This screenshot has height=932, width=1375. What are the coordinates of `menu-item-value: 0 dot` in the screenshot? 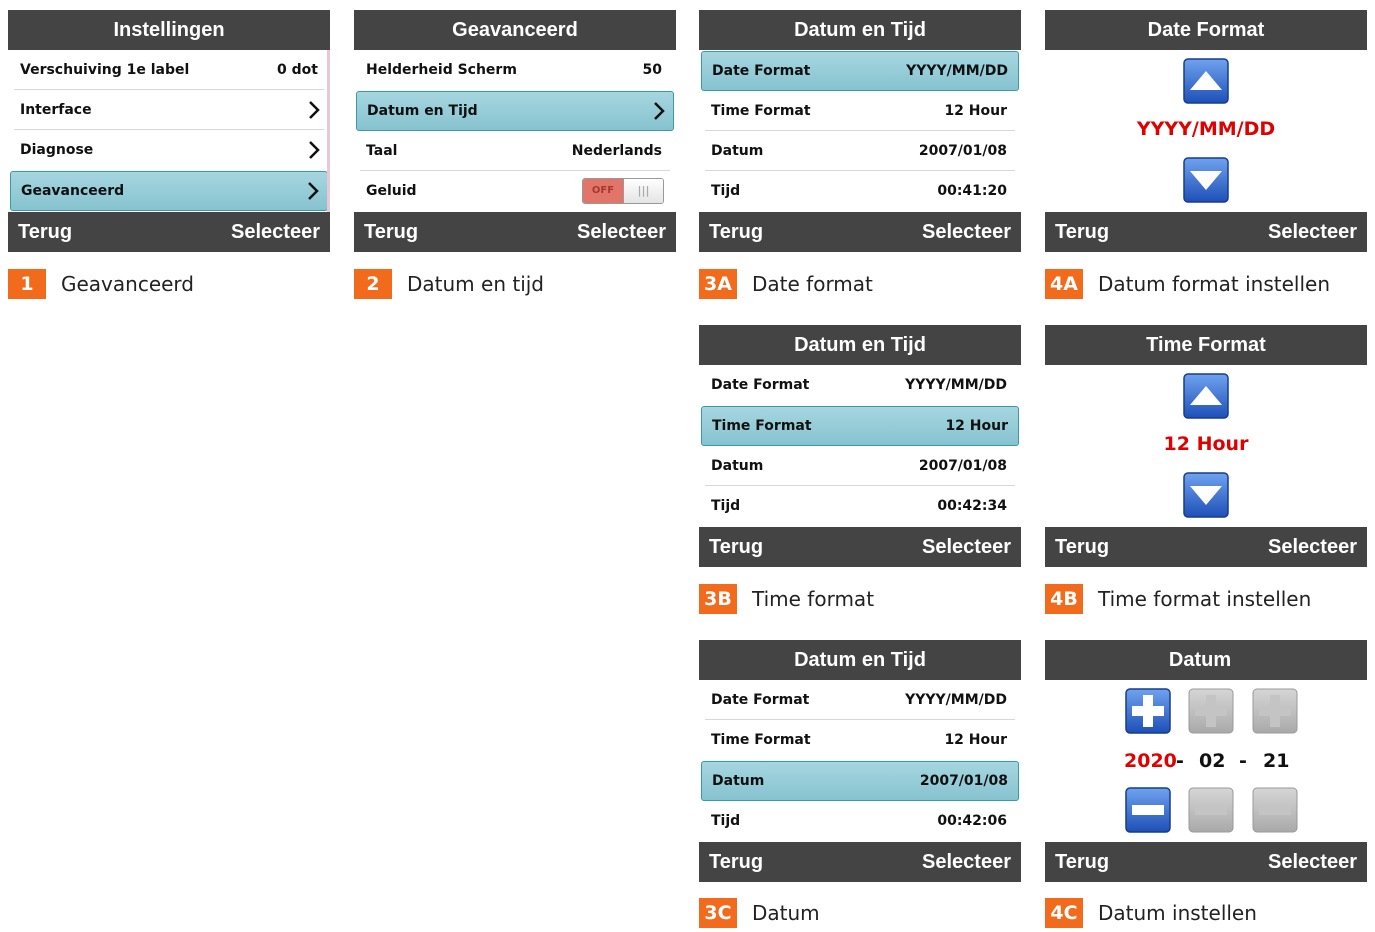 It's located at (297, 70).